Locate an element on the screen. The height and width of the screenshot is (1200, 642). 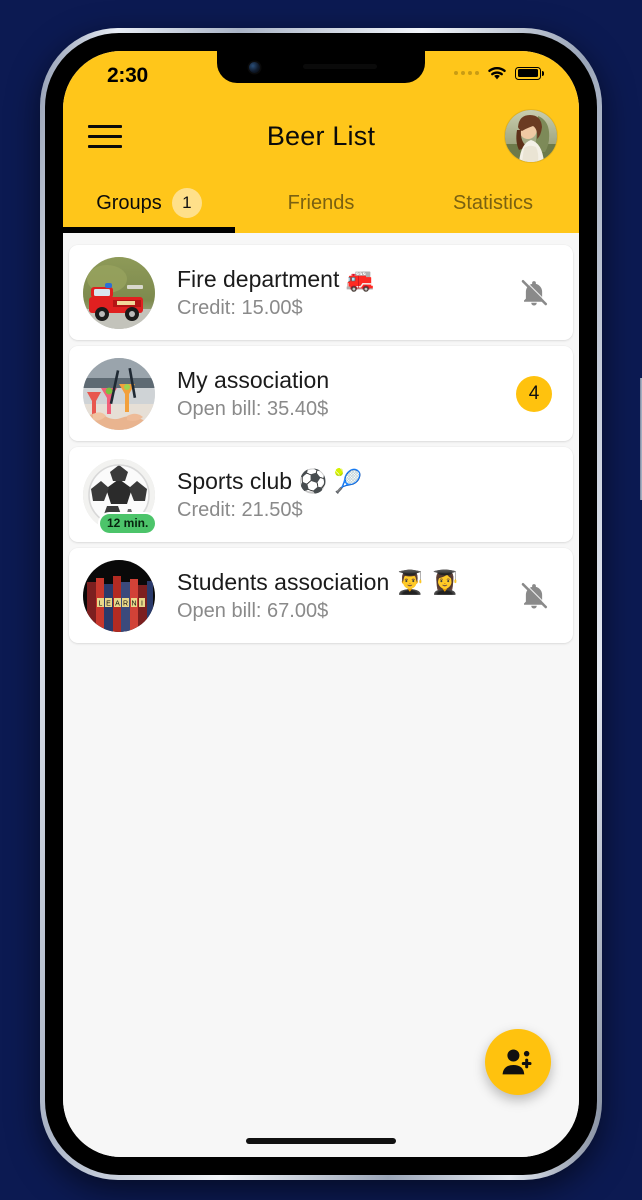
tab-statistics-label: Statistics is located at coordinates (493, 202).